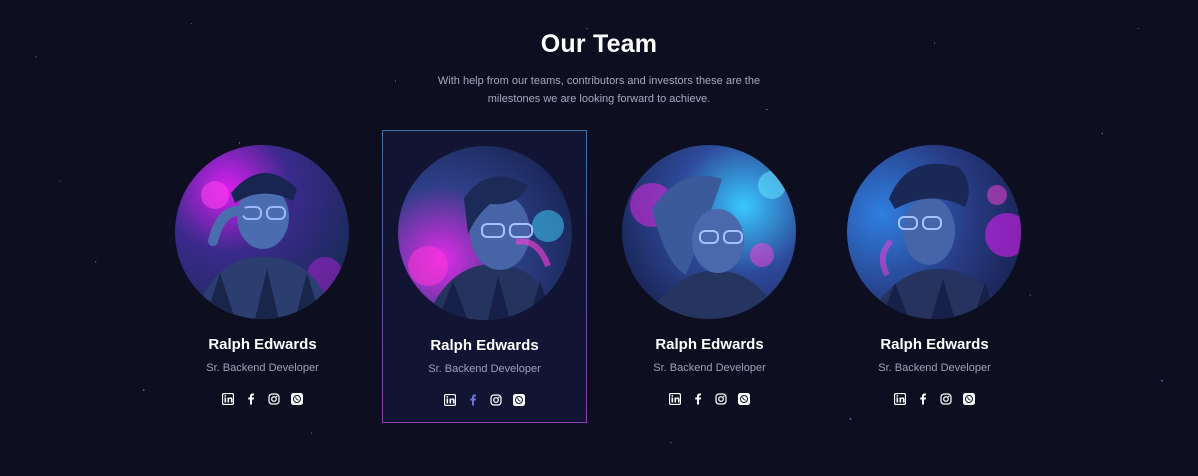 This screenshot has height=476, width=1198. Describe the element at coordinates (599, 44) in the screenshot. I see `section-title: Our Team` at that location.